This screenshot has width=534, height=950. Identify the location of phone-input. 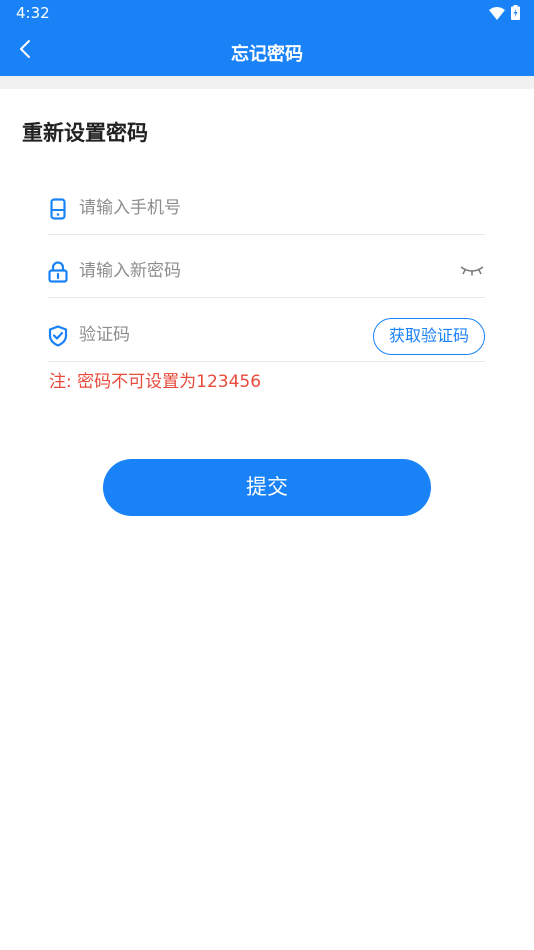
(239, 208).